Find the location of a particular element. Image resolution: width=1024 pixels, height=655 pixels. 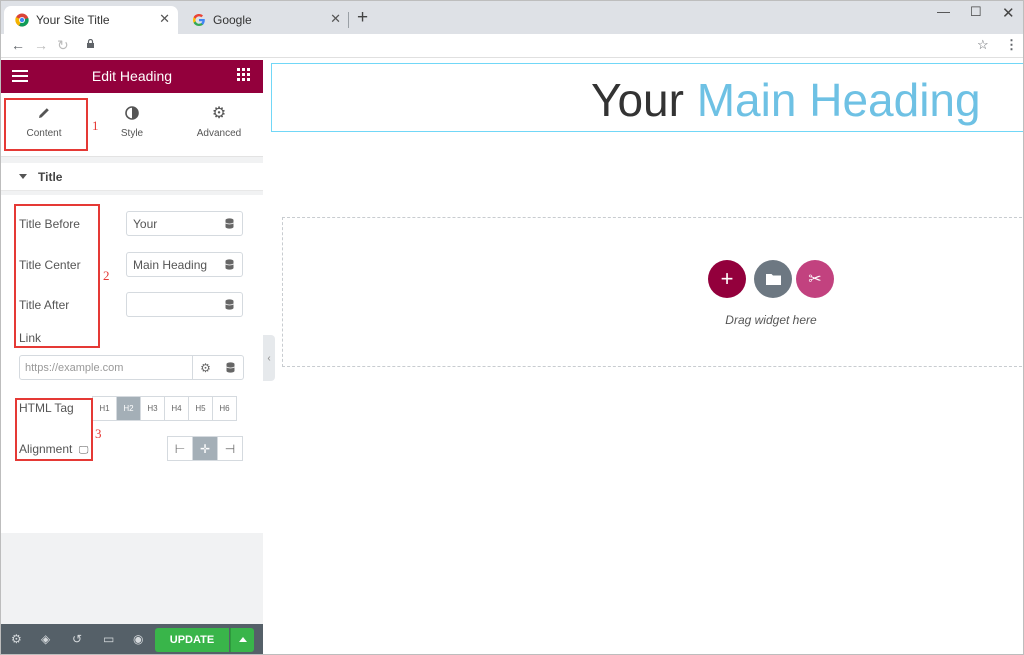

tab-title: Google is located at coordinates (232, 20).